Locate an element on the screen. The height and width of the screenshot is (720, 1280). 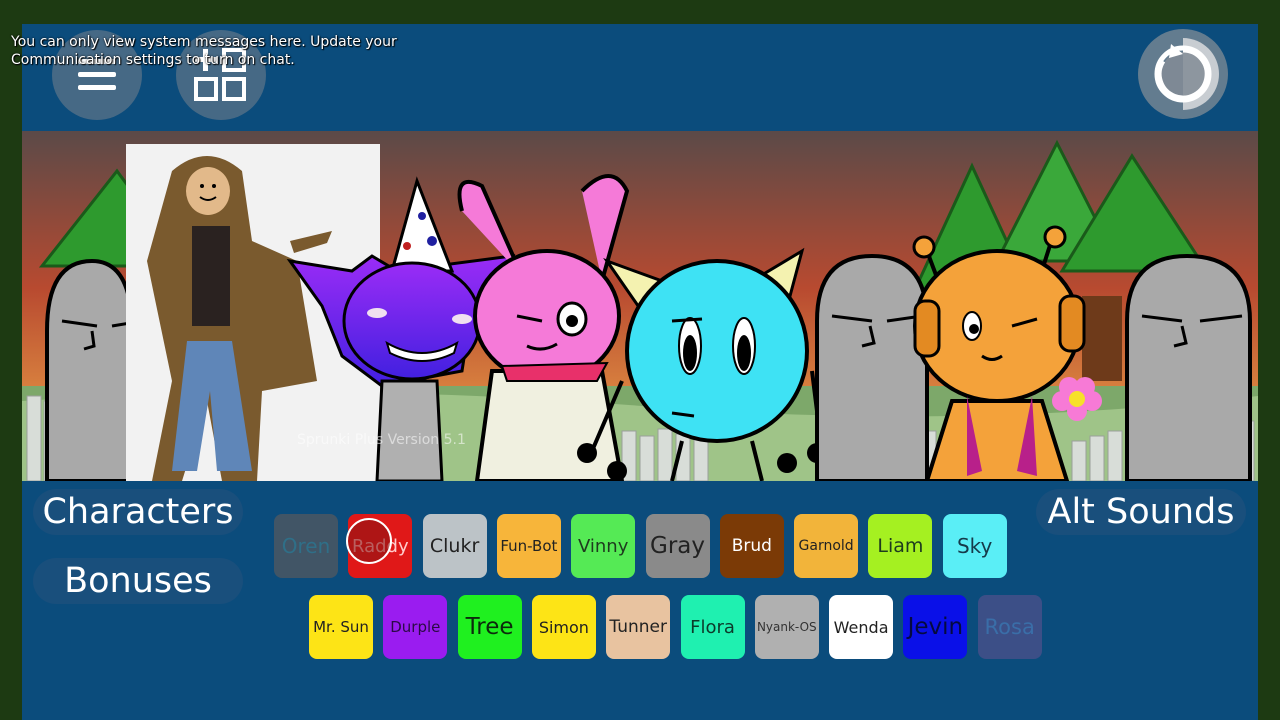
character-tile-flora: Flora is located at coordinates (712, 627).